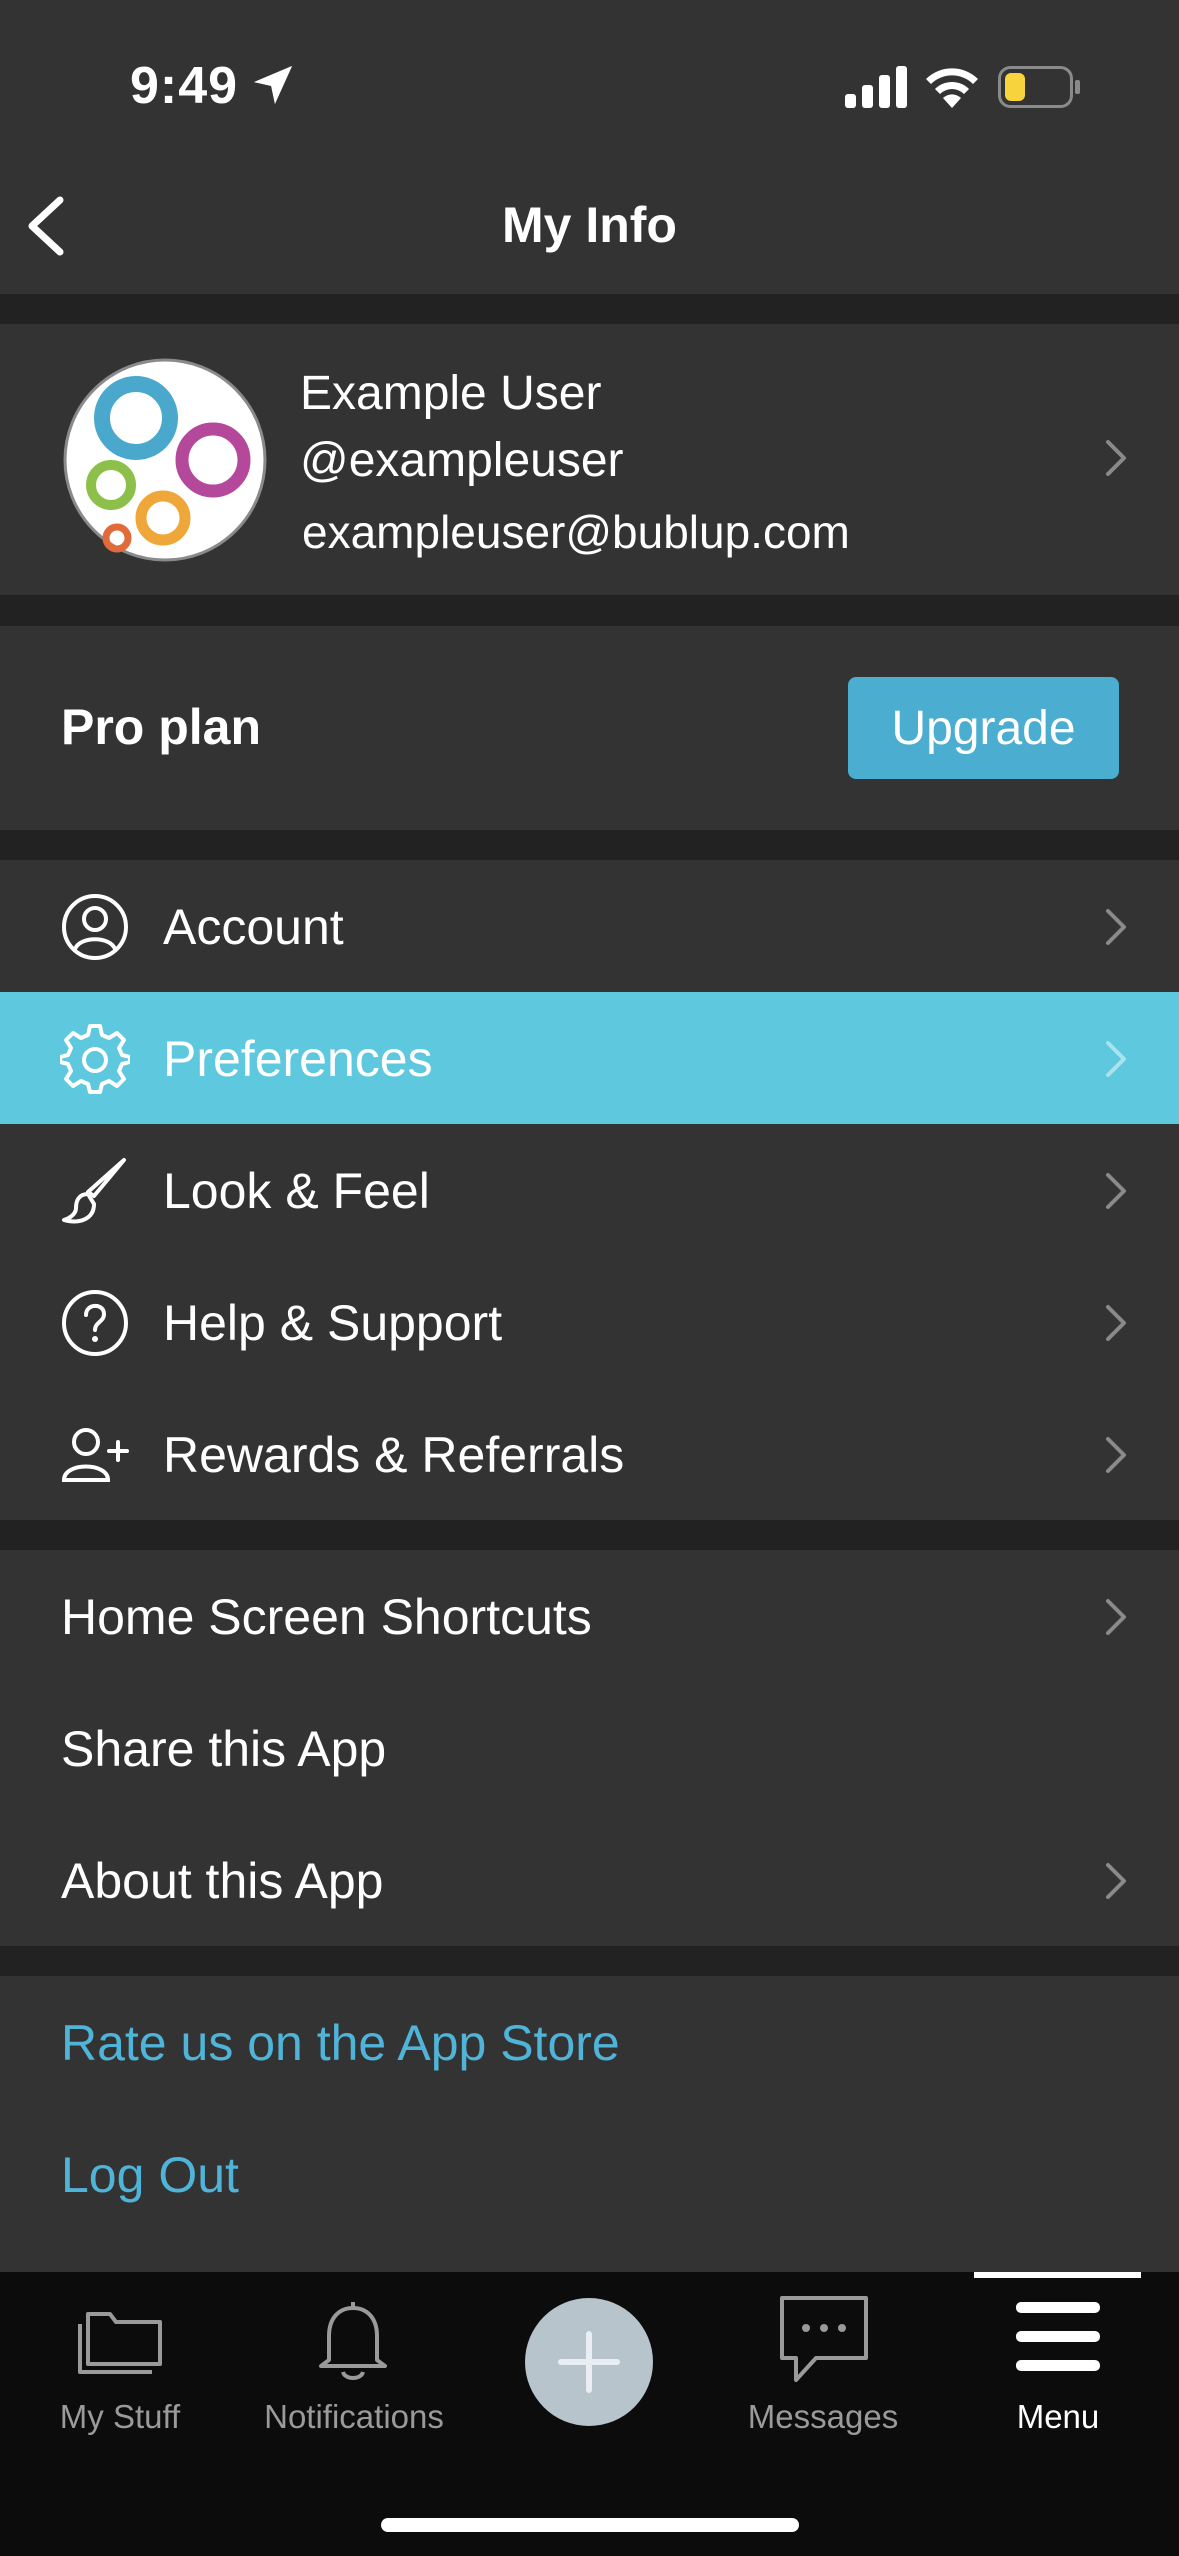 The height and width of the screenshot is (2556, 1179). Describe the element at coordinates (589, 225) in the screenshot. I see `page-title: My Info` at that location.